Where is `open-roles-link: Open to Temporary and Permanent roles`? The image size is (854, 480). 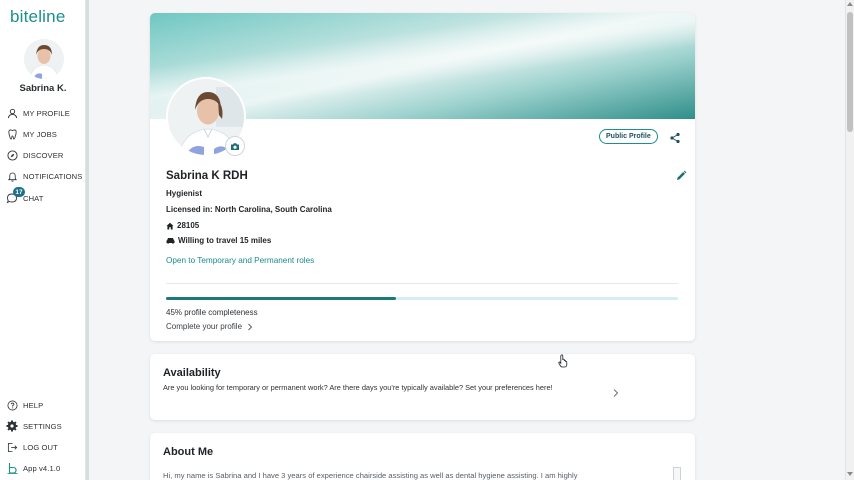
open-roles-link: Open to Temporary and Permanent roles is located at coordinates (240, 260).